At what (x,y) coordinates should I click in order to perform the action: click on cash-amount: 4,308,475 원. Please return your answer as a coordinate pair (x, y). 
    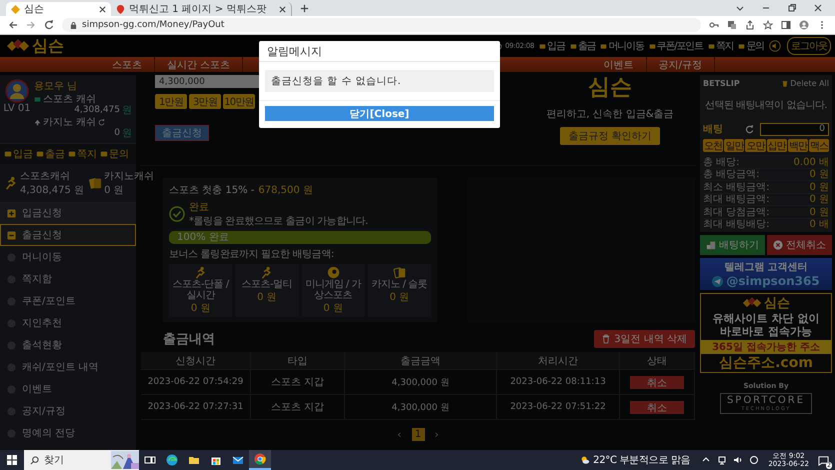
    Looking at the image, I should click on (52, 190).